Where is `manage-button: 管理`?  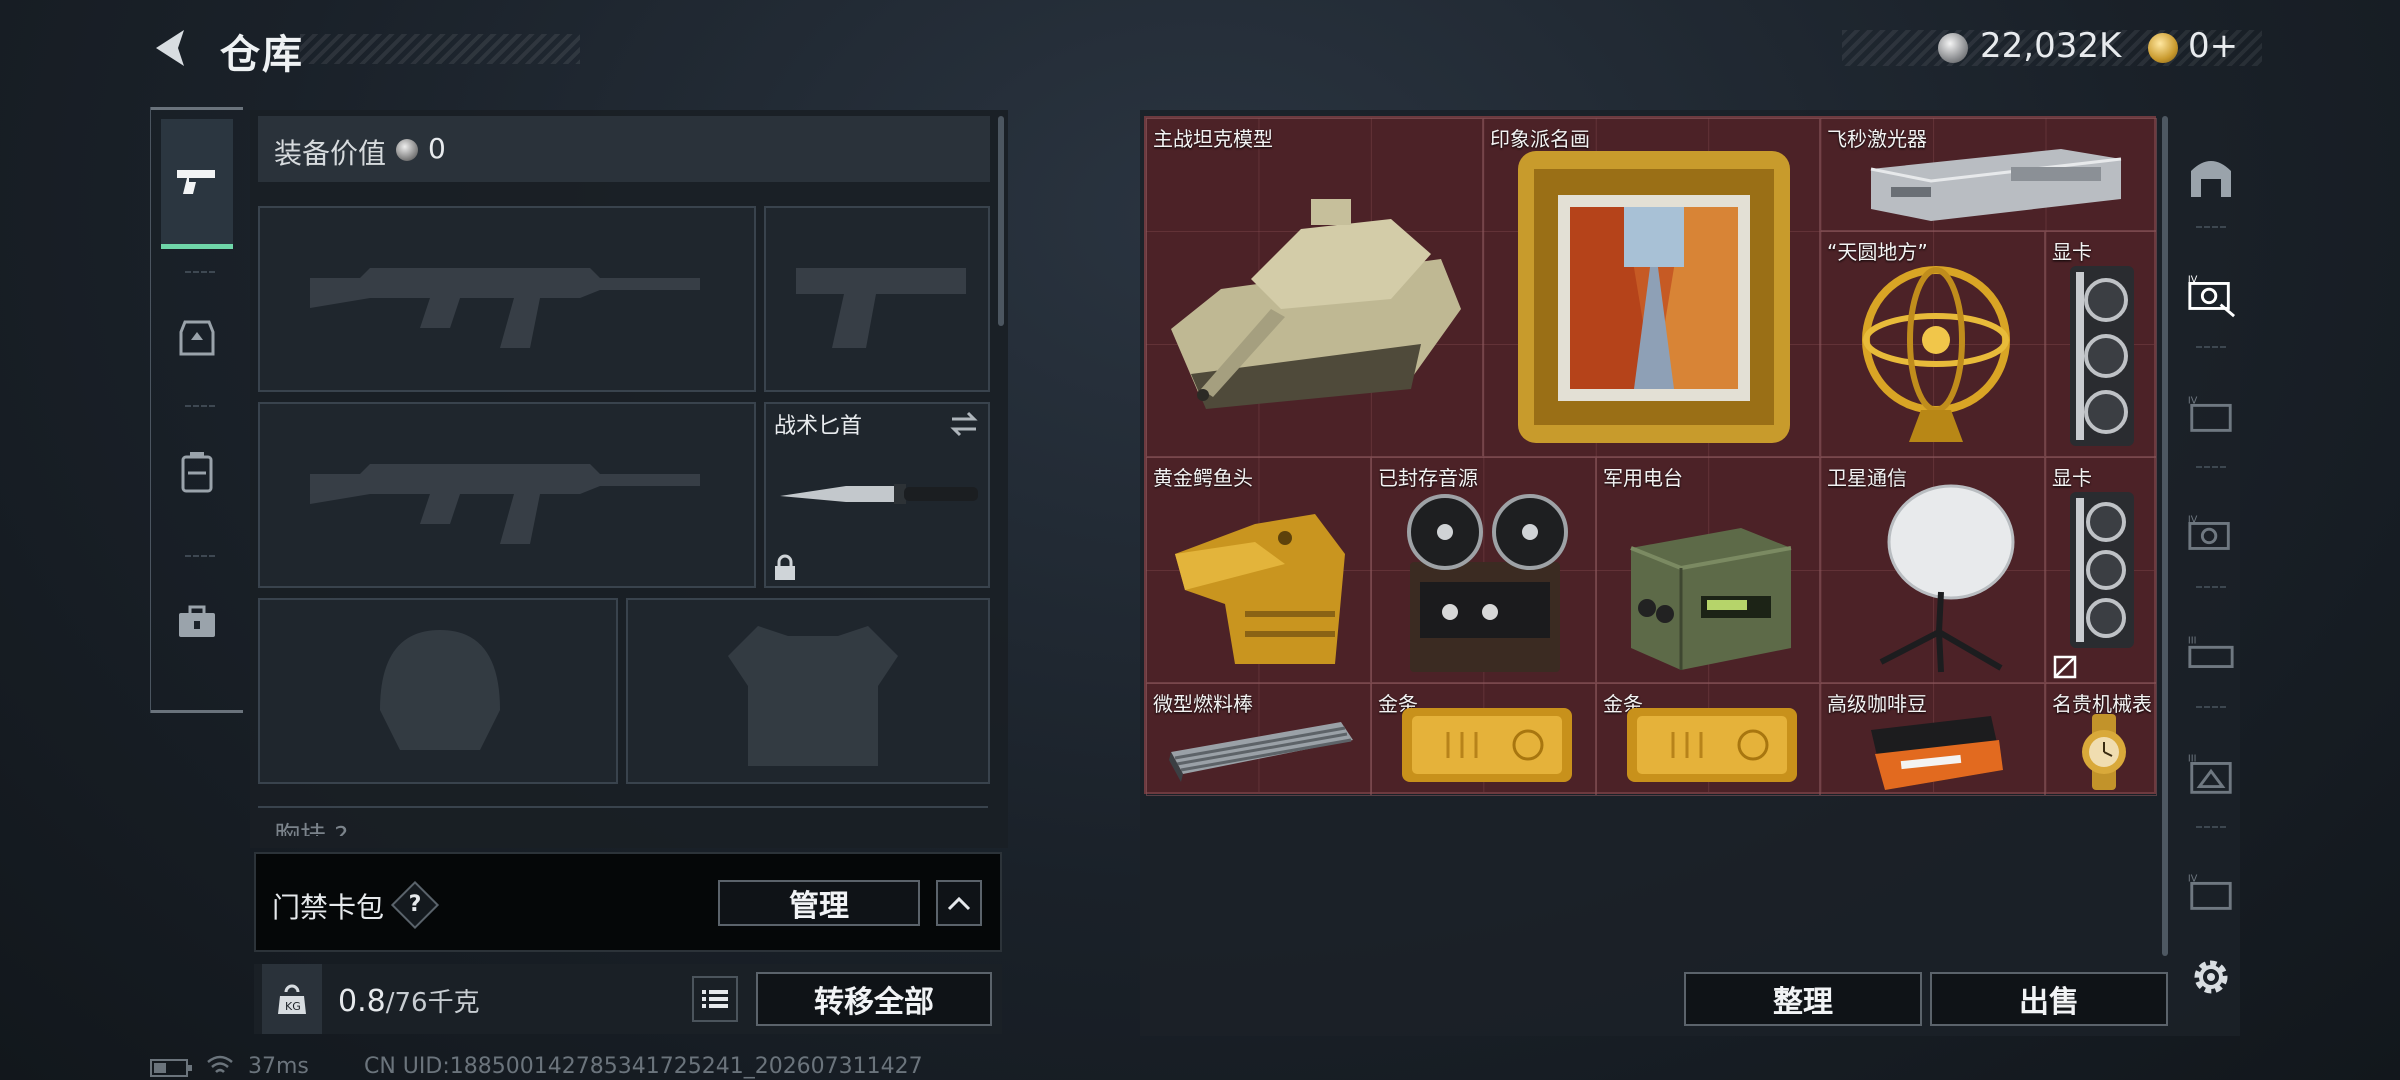 manage-button: 管理 is located at coordinates (819, 903).